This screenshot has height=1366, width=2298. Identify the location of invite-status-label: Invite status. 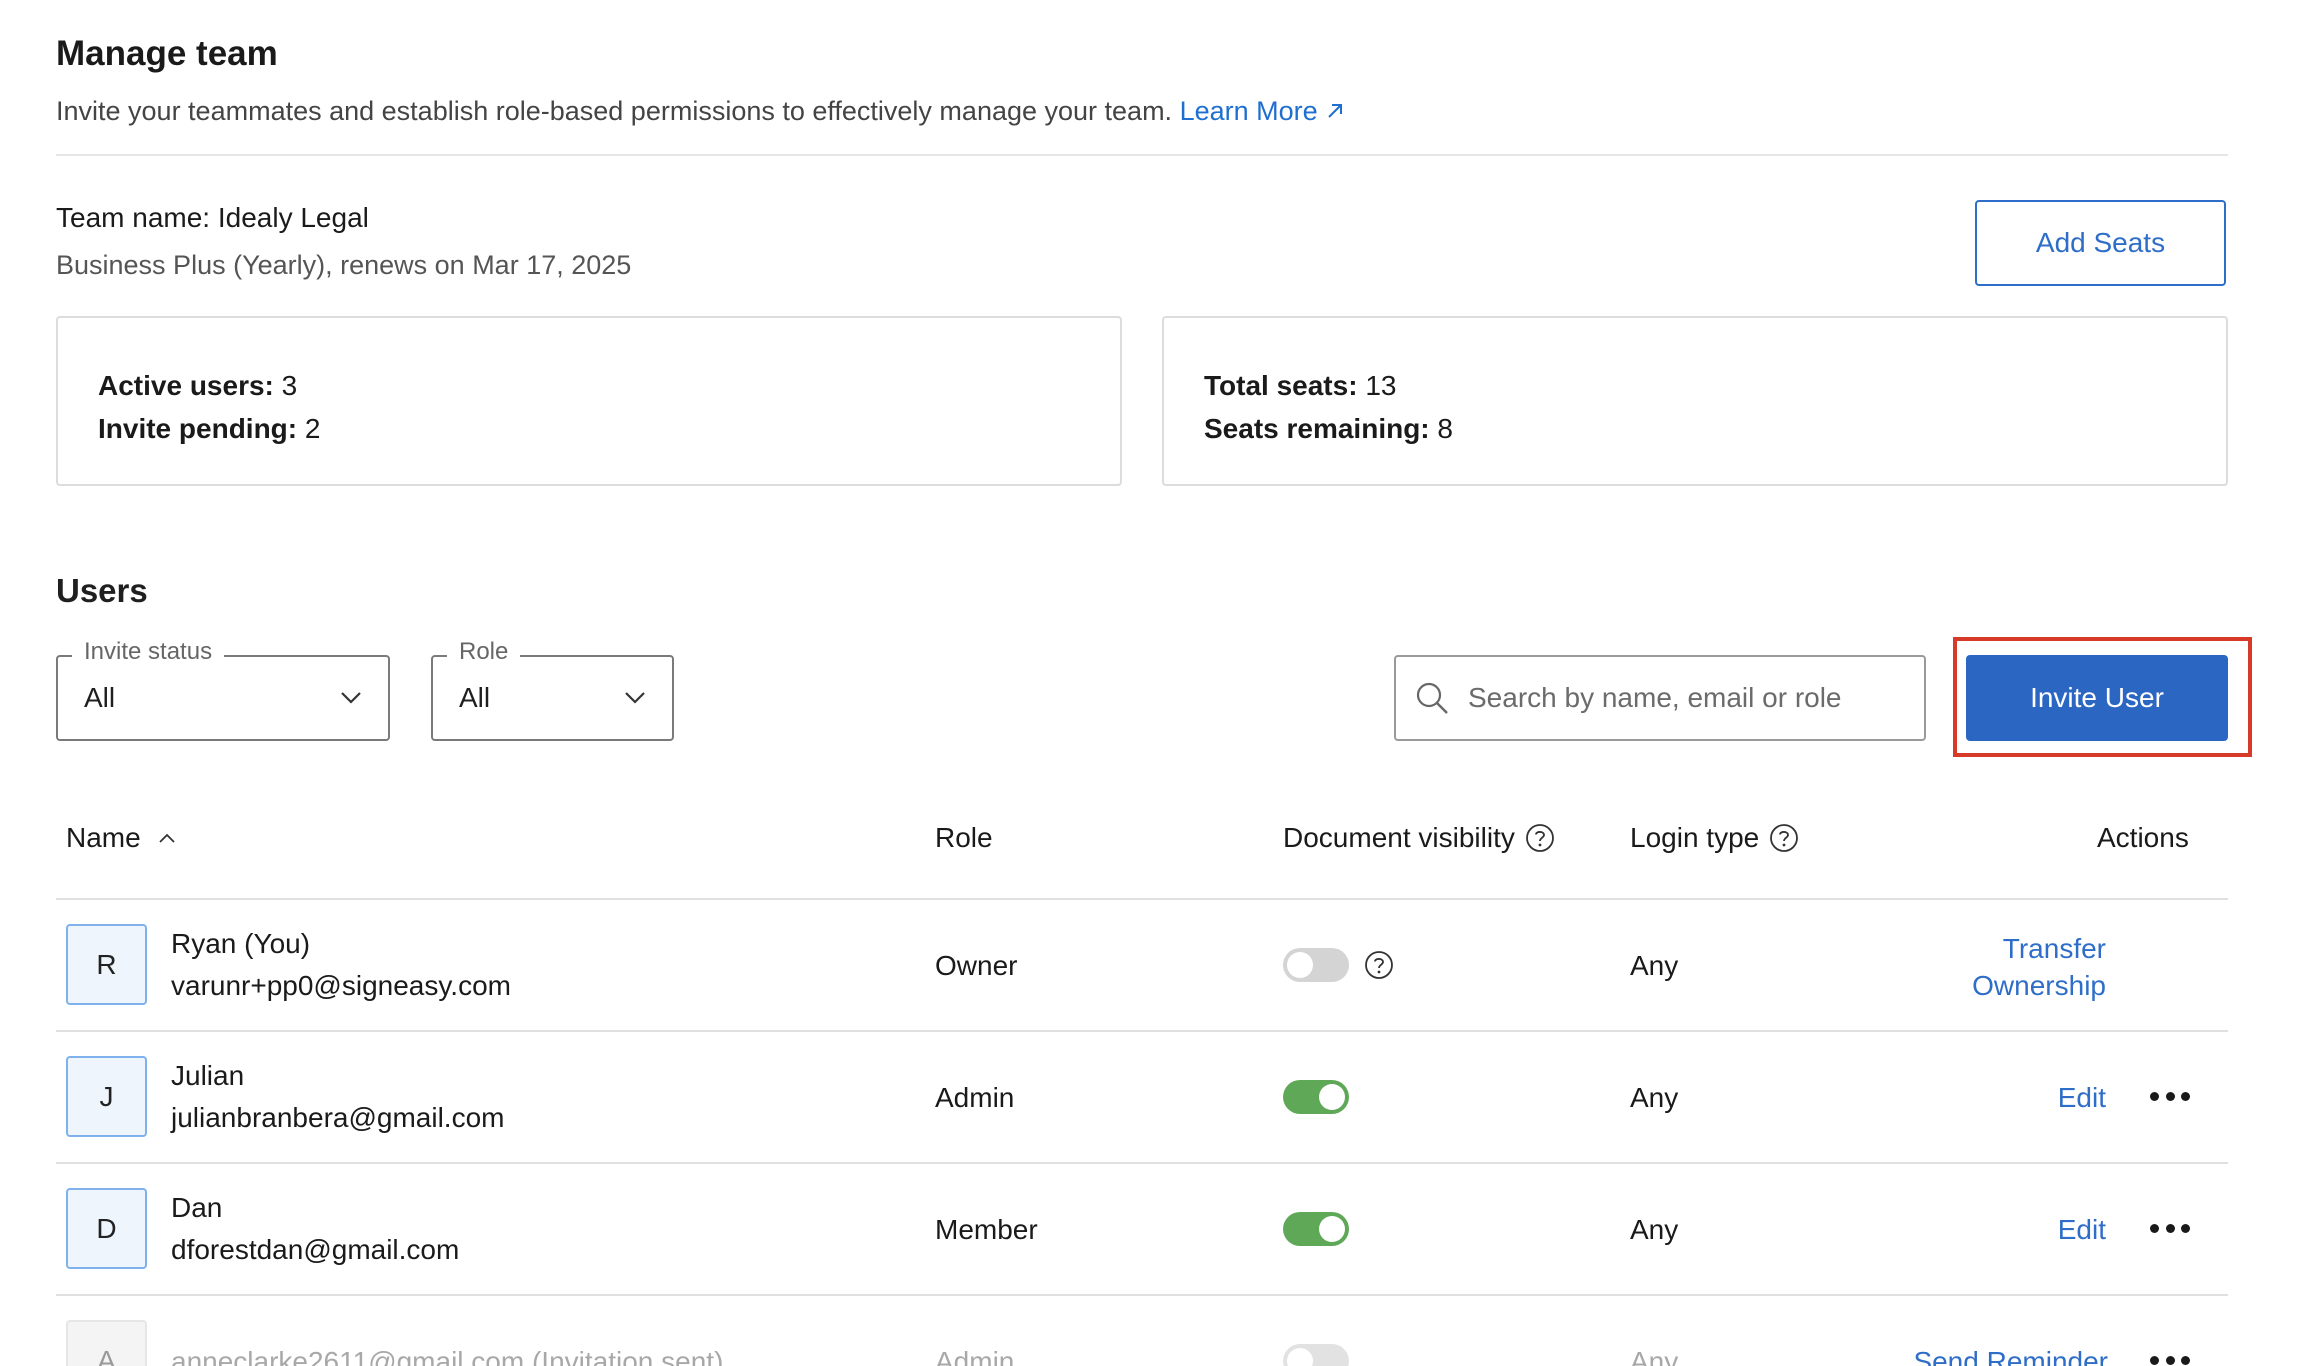
(148, 652).